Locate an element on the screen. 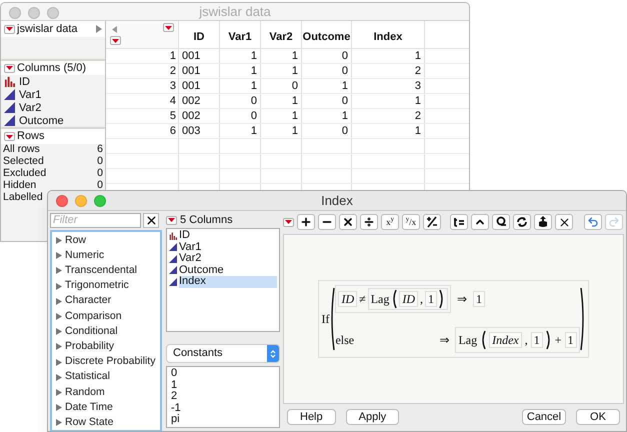 This screenshot has height=432, width=627. redo-icon is located at coordinates (614, 222).